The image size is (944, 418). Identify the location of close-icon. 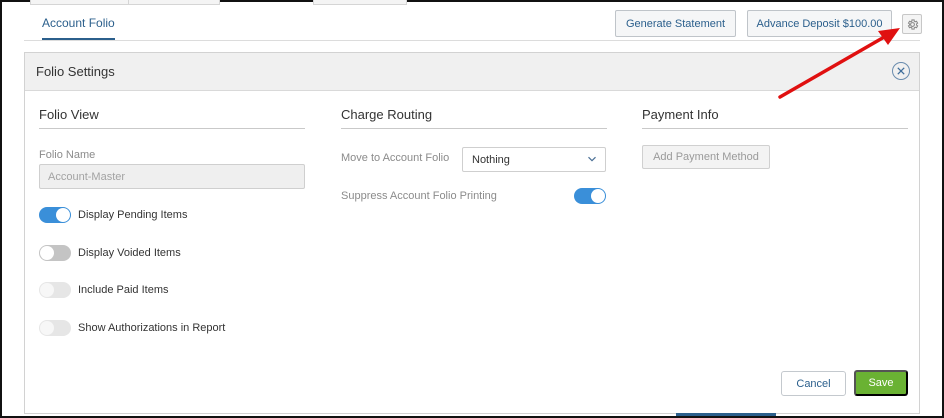
(901, 71).